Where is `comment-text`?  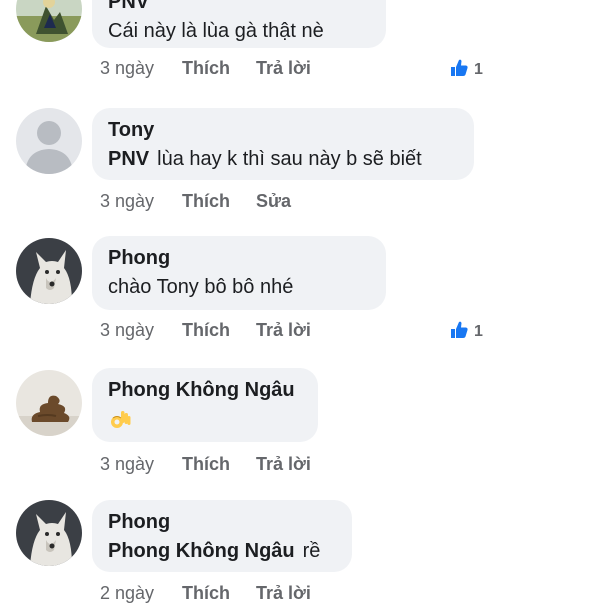
comment-text is located at coordinates (205, 419).